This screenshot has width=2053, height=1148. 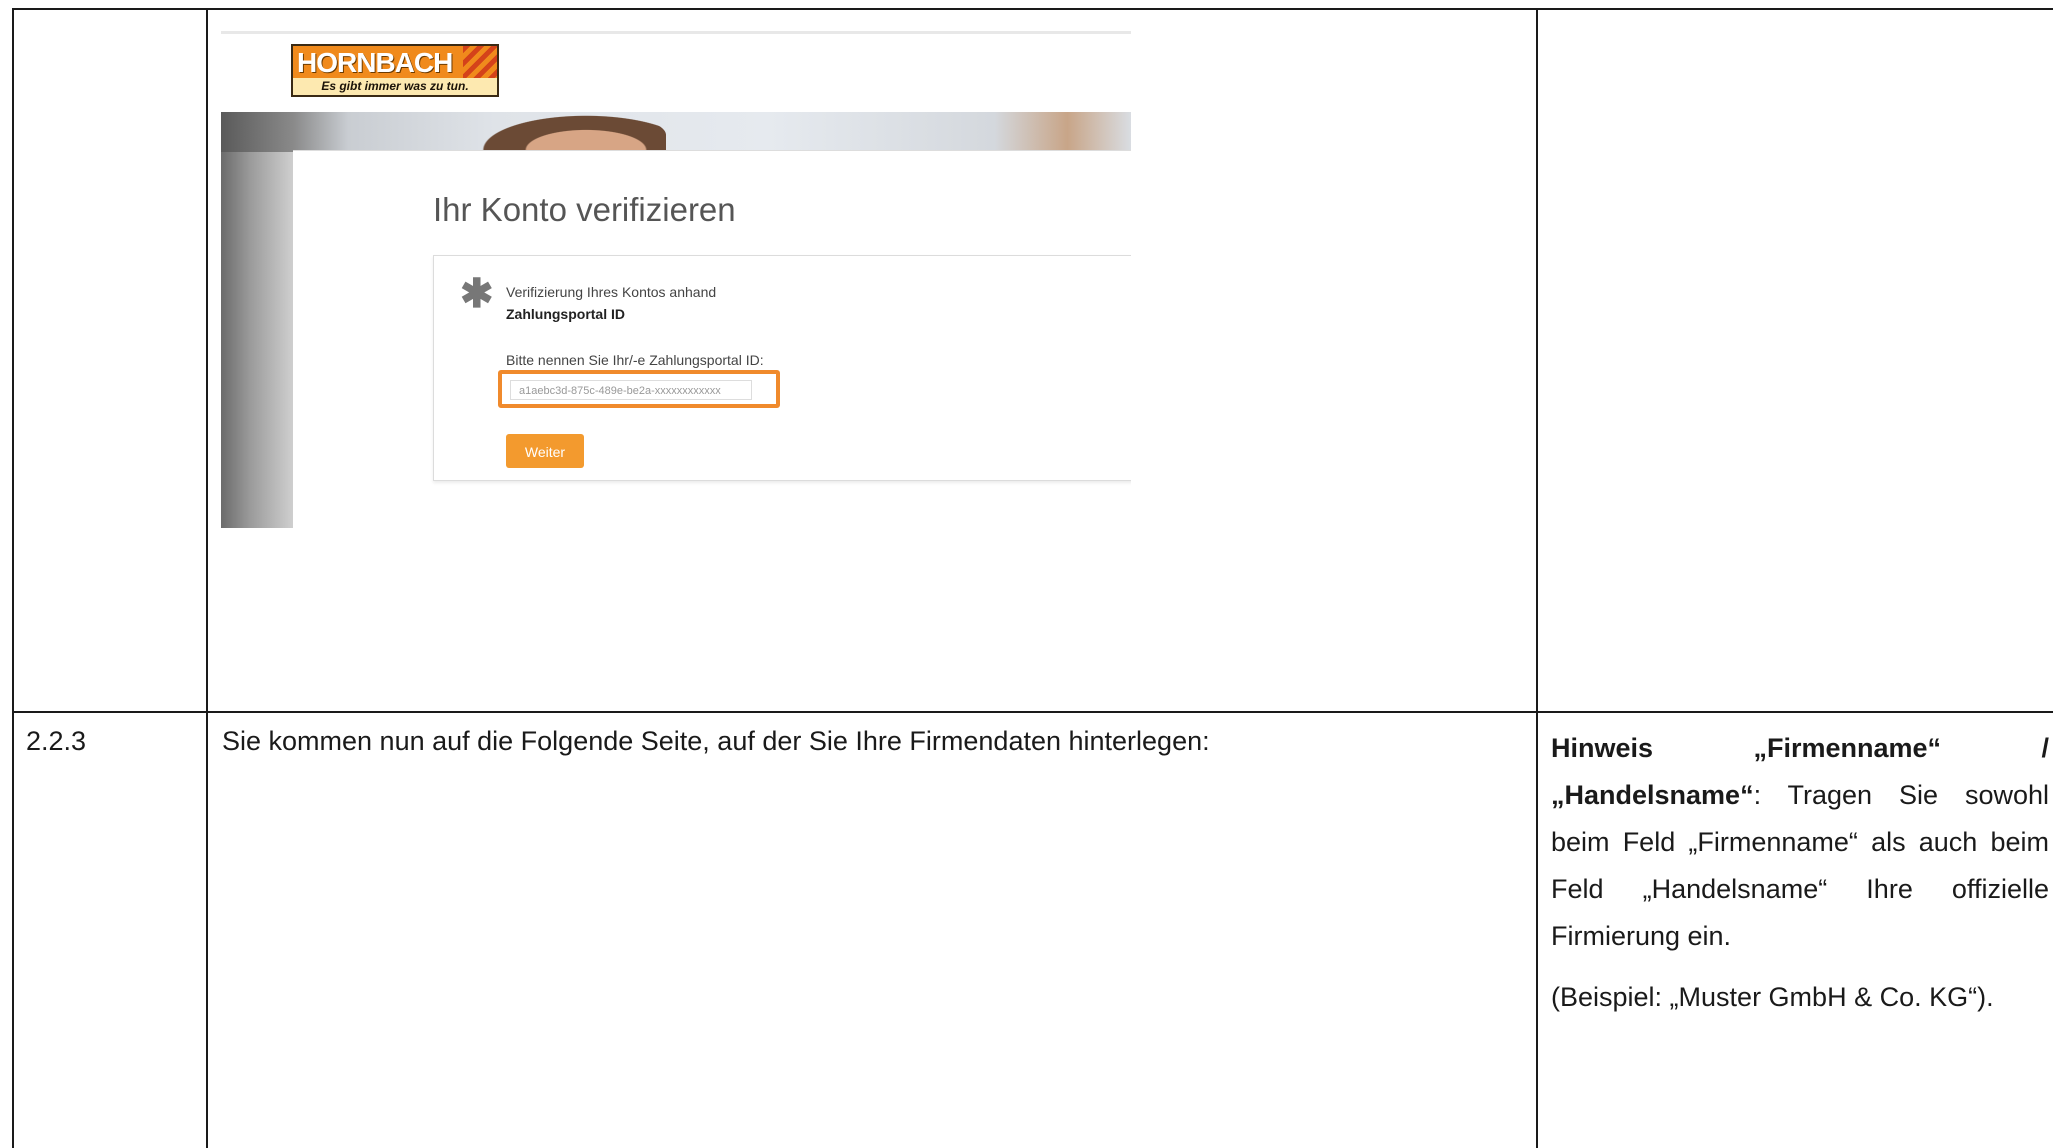 I want to click on step-number: 2.2.3, so click(x=56, y=741).